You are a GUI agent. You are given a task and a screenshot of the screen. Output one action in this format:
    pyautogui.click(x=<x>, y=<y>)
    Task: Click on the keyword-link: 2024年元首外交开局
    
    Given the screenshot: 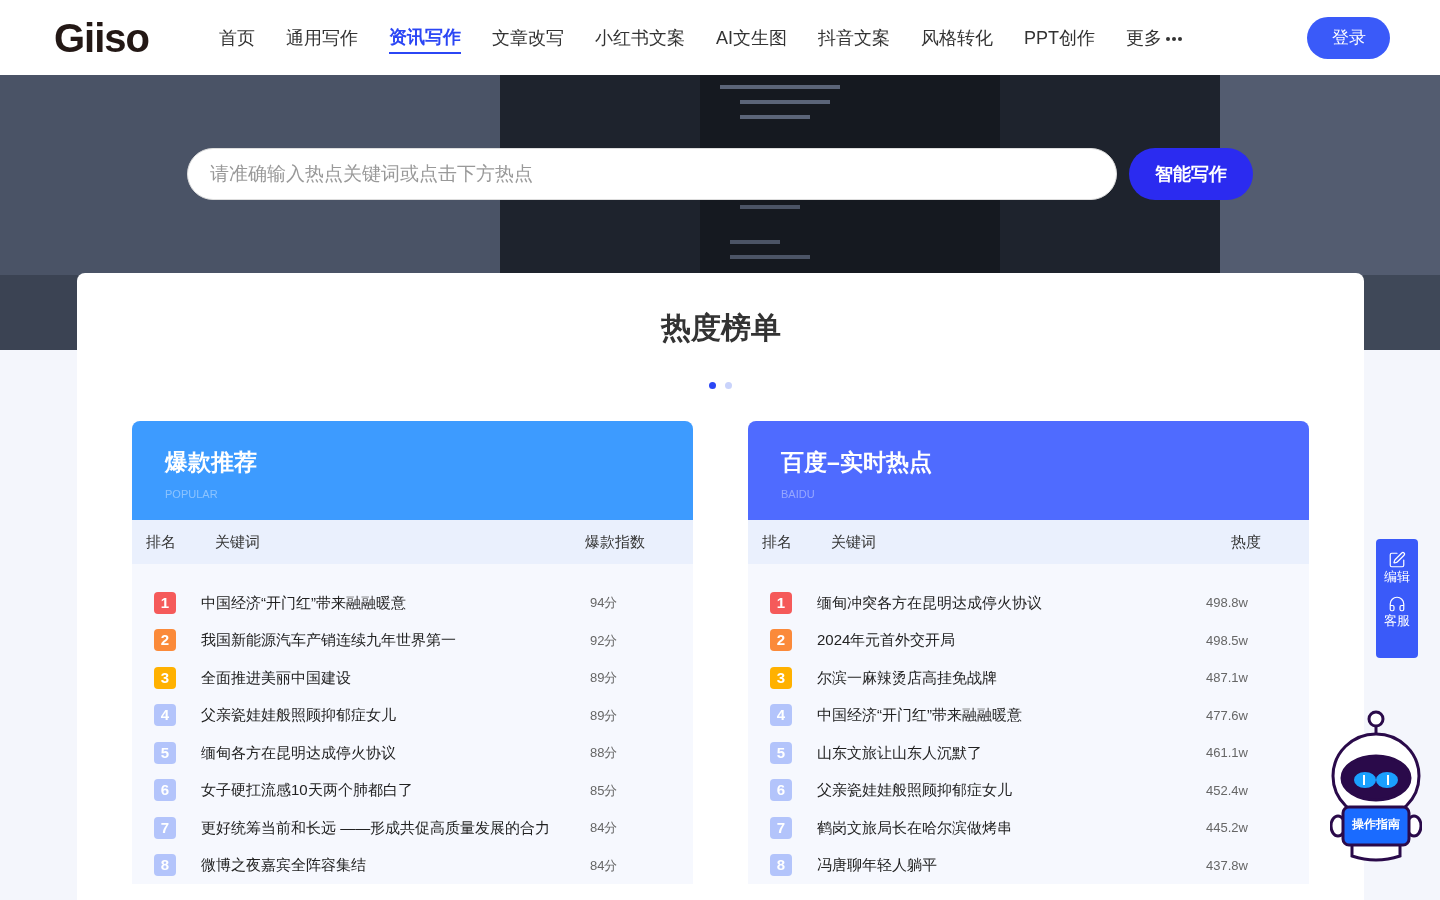 What is the action you would take?
    pyautogui.click(x=1003, y=640)
    